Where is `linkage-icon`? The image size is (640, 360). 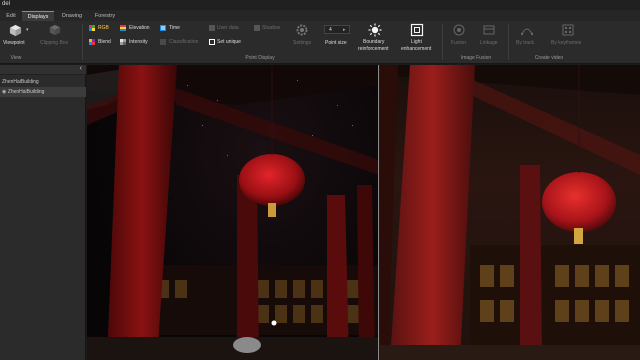 linkage-icon is located at coordinates (489, 30).